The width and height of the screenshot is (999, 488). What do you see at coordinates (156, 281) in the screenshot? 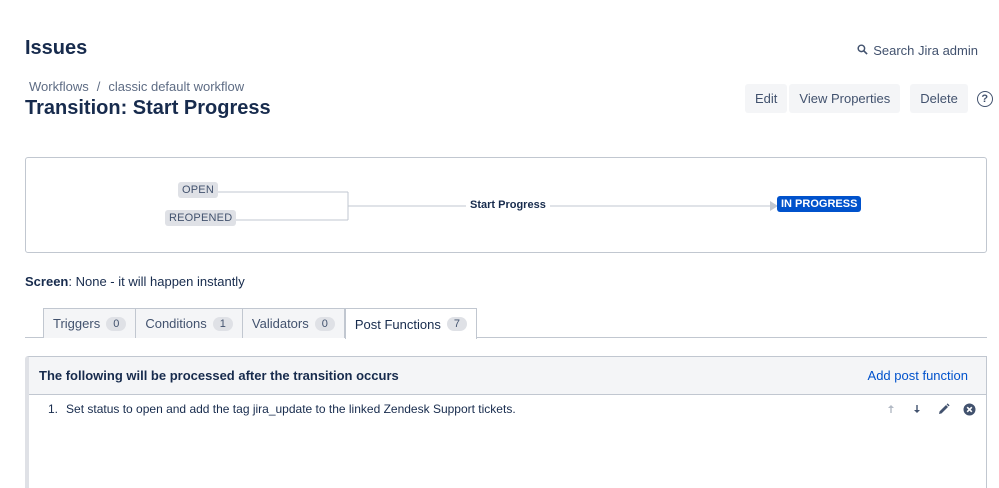
I see `screen-value: : None - it will happen instantly` at bounding box center [156, 281].